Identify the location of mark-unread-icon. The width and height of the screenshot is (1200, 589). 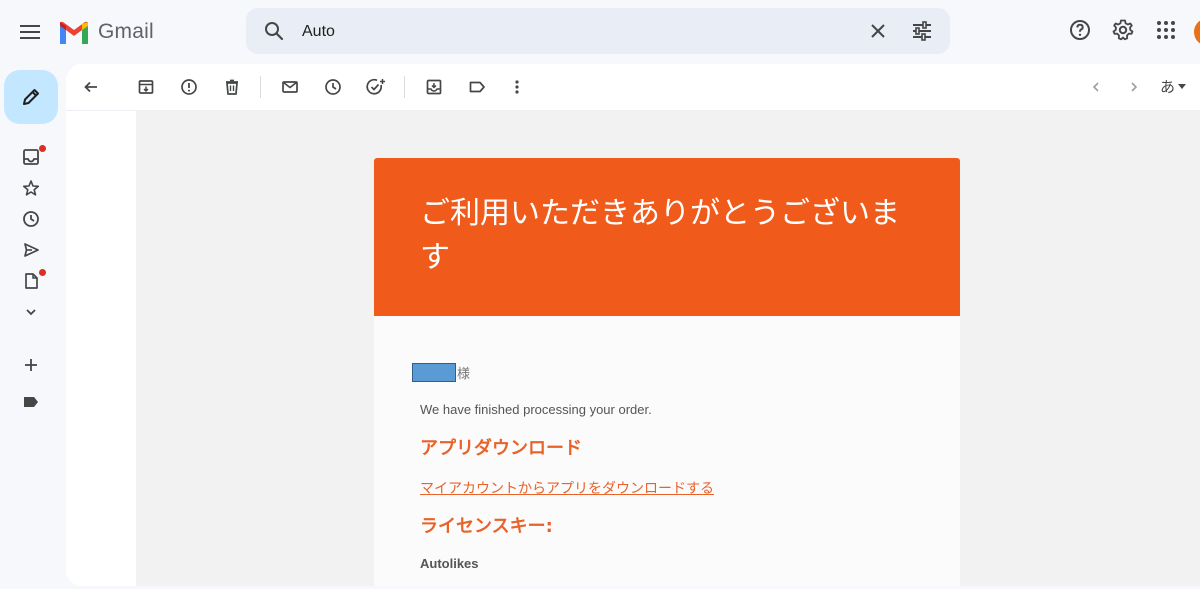
(290, 87).